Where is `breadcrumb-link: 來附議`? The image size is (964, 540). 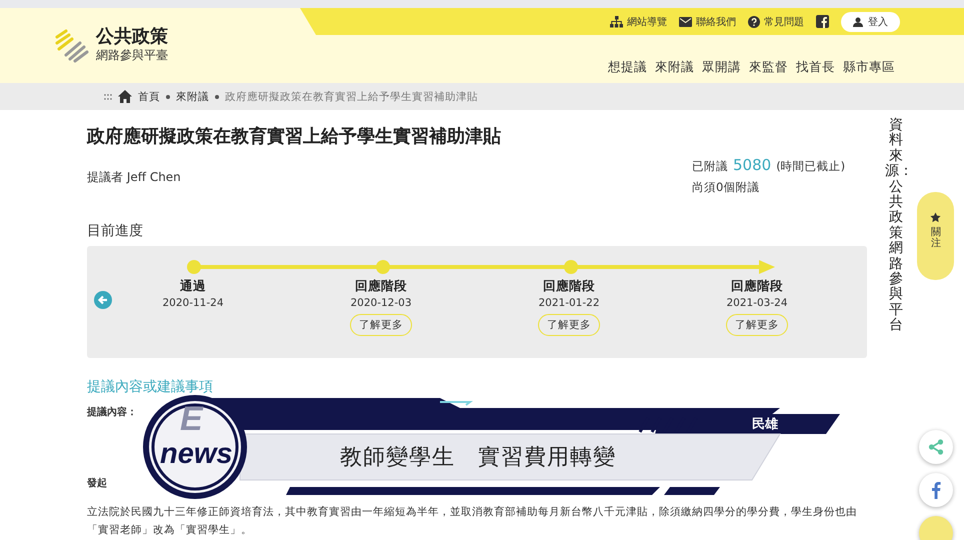
breadcrumb-link: 來附議 is located at coordinates (192, 97).